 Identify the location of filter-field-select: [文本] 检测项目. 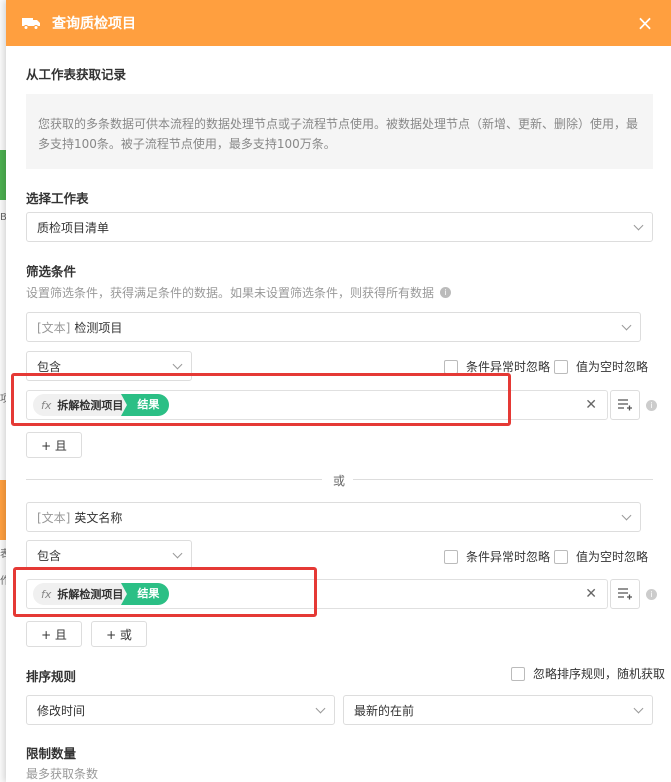
(333, 327).